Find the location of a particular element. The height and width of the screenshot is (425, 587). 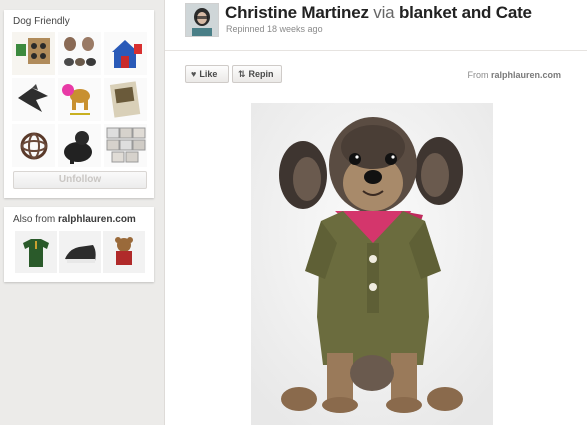

also-from-title: Also from ralphlauren.com is located at coordinates (74, 219).